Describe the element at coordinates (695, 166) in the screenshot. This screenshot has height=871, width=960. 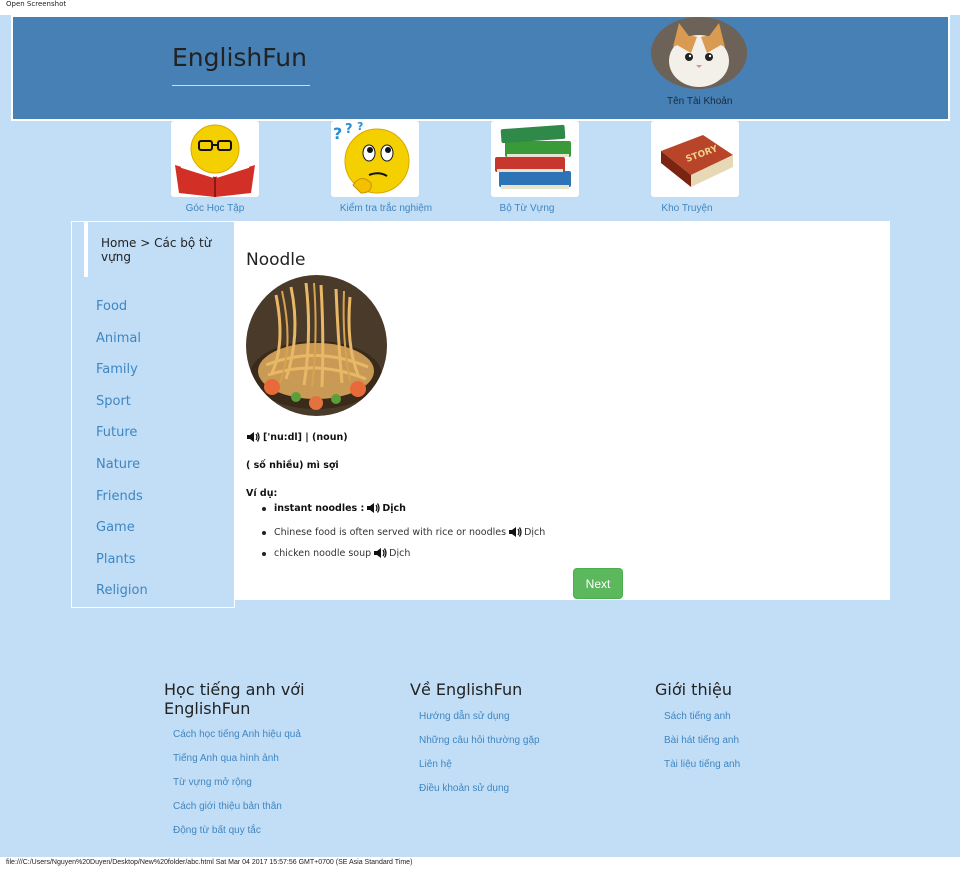
I see `story-book-icon: STORY` at that location.